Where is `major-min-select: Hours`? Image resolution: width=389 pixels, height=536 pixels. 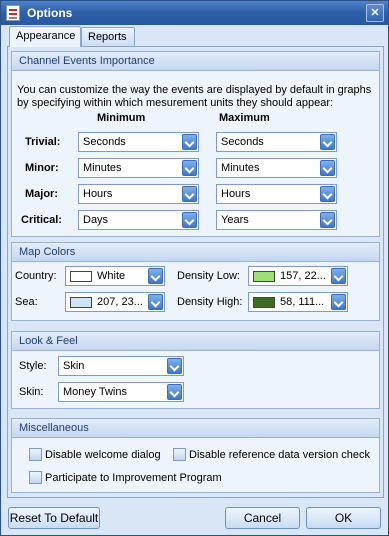 major-min-select: Hours is located at coordinates (138, 194).